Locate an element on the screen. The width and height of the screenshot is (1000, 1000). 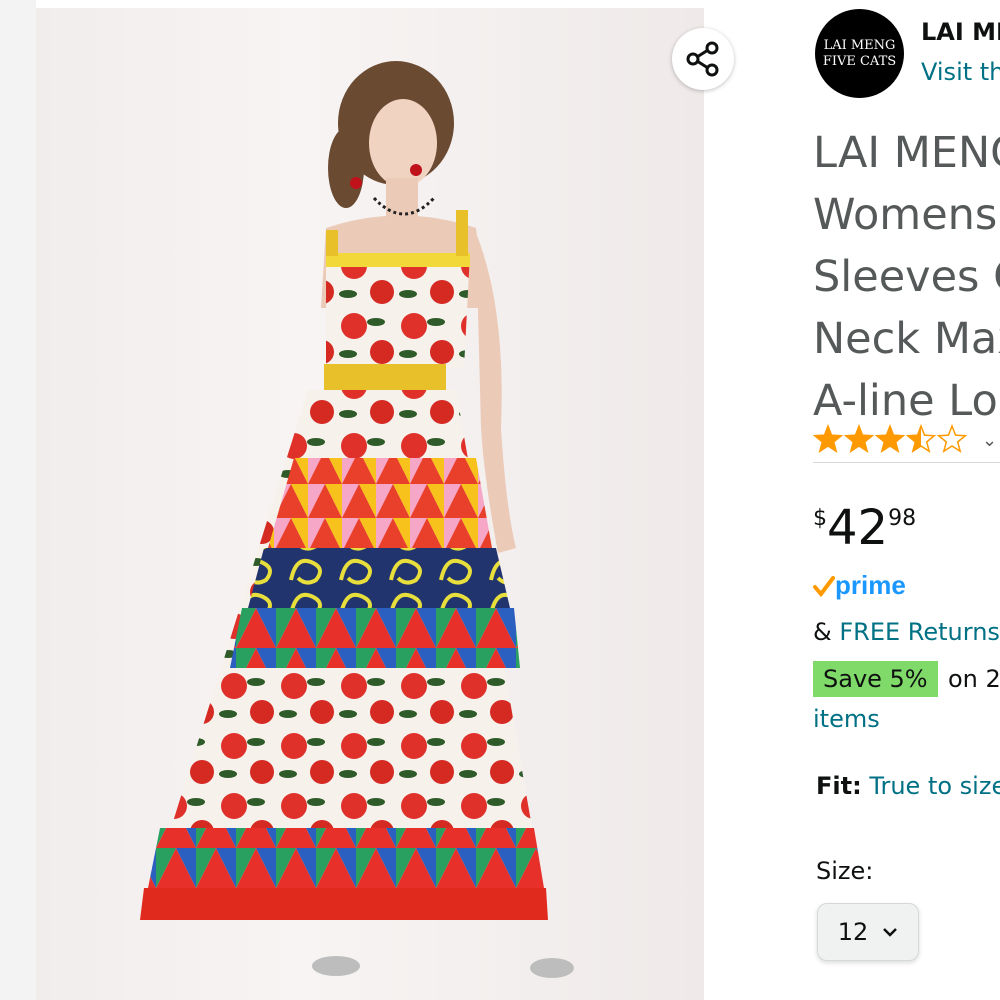
fit-value-link: True to size is located at coordinates (934, 786).